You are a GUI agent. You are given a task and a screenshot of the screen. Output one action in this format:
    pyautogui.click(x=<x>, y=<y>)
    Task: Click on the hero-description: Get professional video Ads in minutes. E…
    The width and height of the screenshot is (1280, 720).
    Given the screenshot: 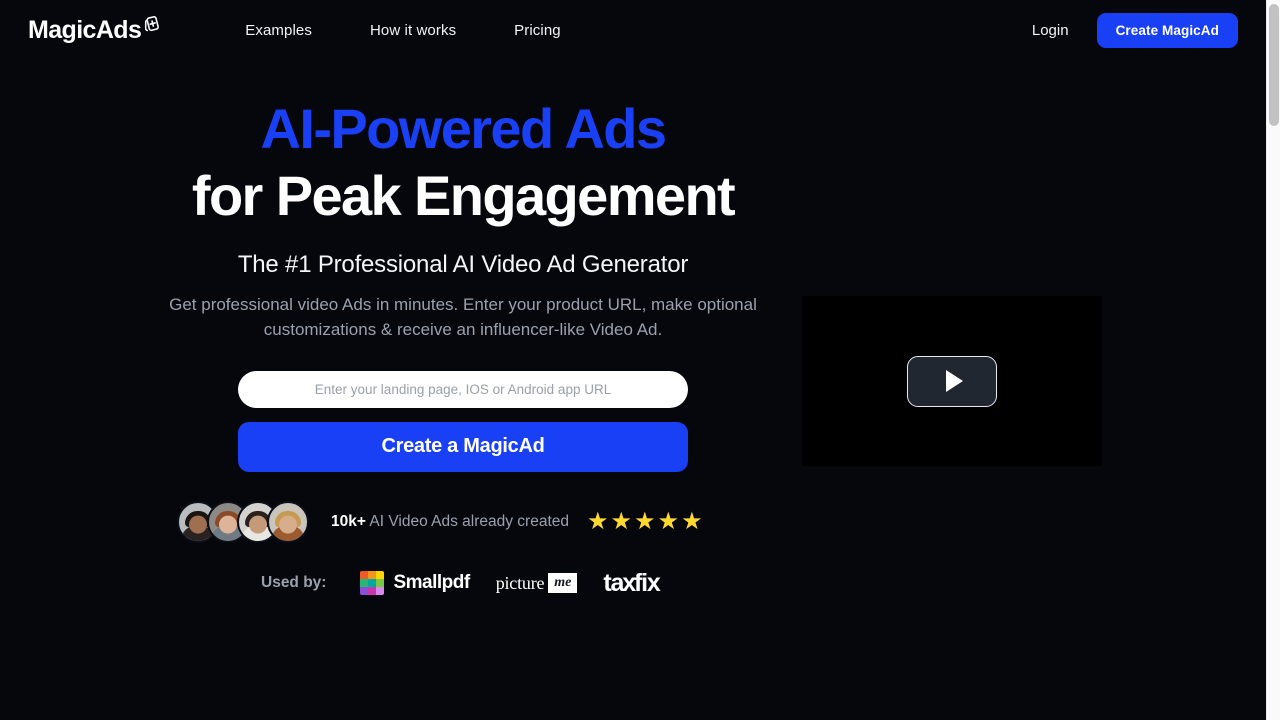 What is the action you would take?
    pyautogui.click(x=463, y=317)
    